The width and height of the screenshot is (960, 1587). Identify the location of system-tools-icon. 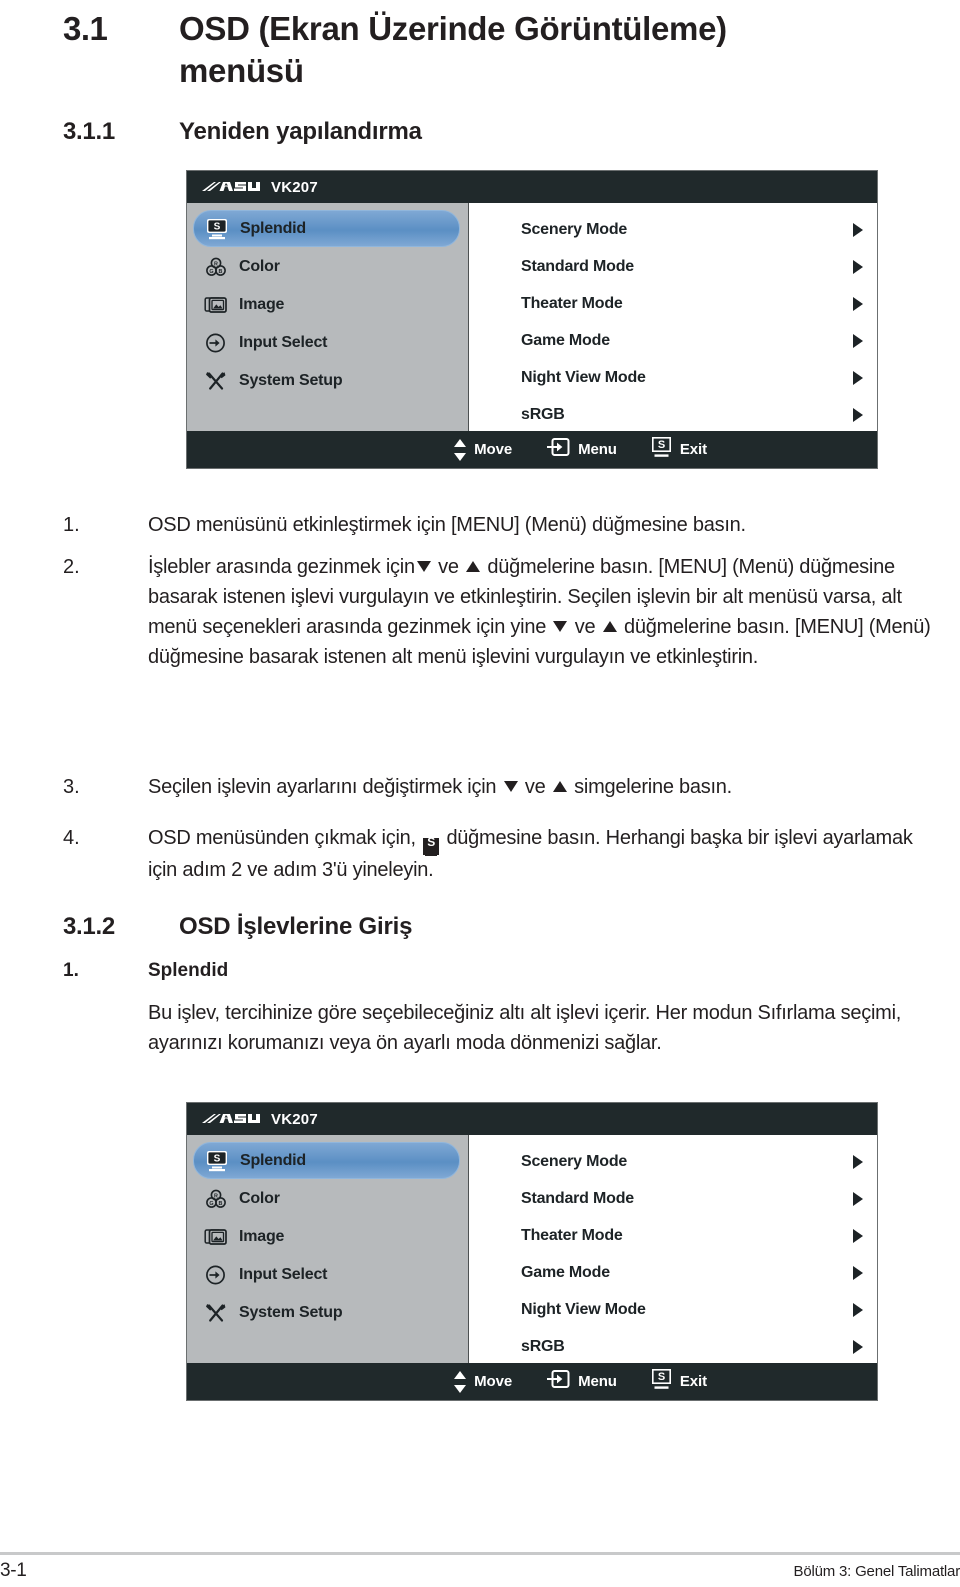
(216, 1313).